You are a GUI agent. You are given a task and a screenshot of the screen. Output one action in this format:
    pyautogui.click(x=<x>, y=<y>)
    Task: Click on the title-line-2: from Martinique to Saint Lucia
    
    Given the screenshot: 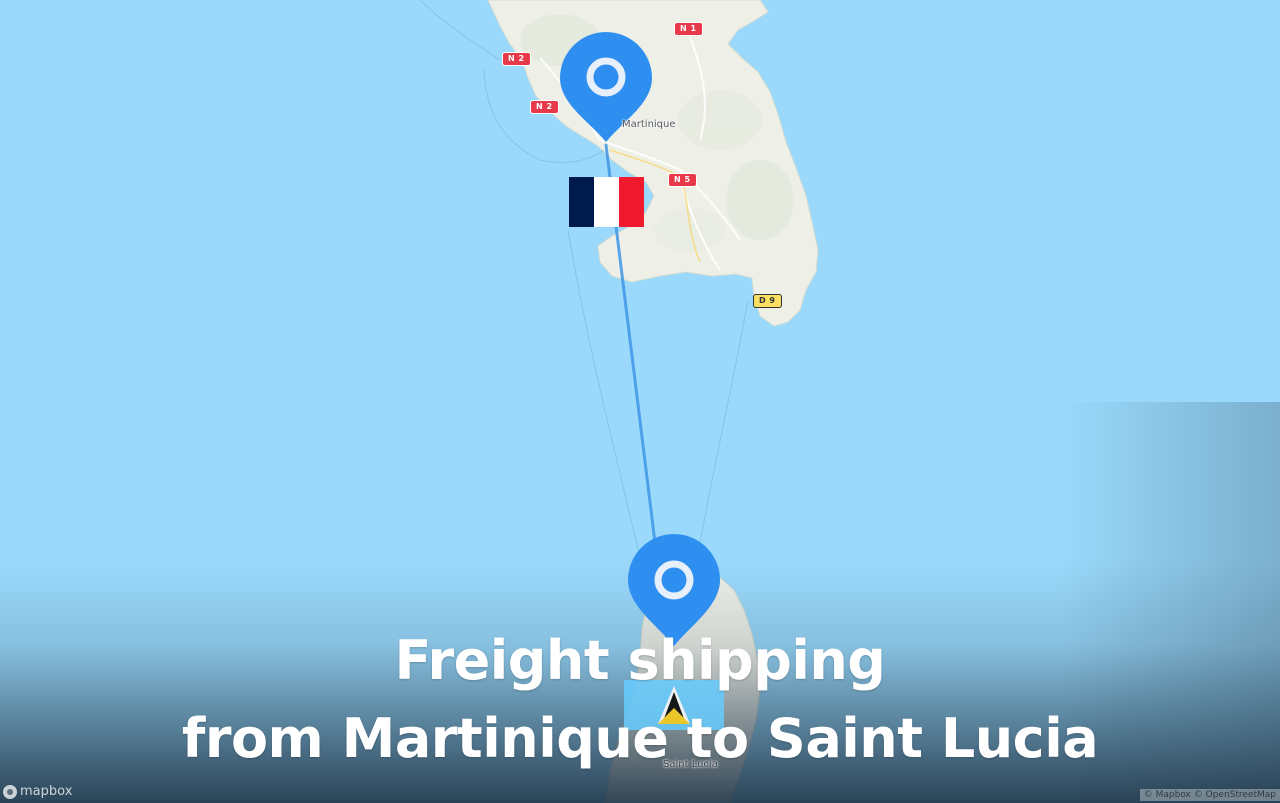 What is the action you would take?
    pyautogui.click(x=640, y=738)
    